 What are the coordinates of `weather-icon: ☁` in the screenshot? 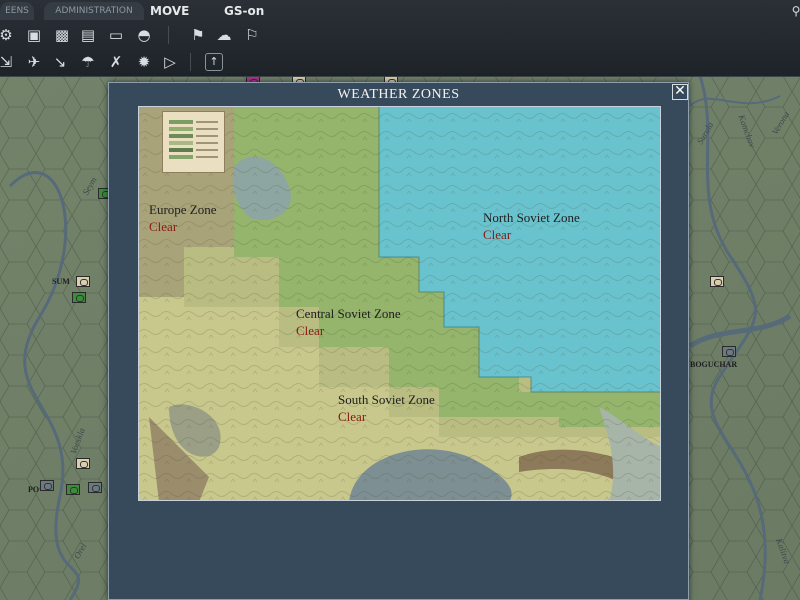 It's located at (224, 35).